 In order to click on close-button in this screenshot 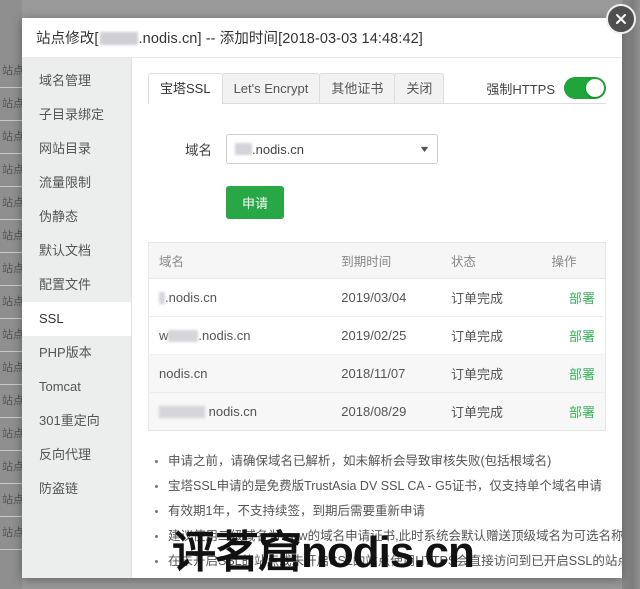, I will do `click(621, 19)`.